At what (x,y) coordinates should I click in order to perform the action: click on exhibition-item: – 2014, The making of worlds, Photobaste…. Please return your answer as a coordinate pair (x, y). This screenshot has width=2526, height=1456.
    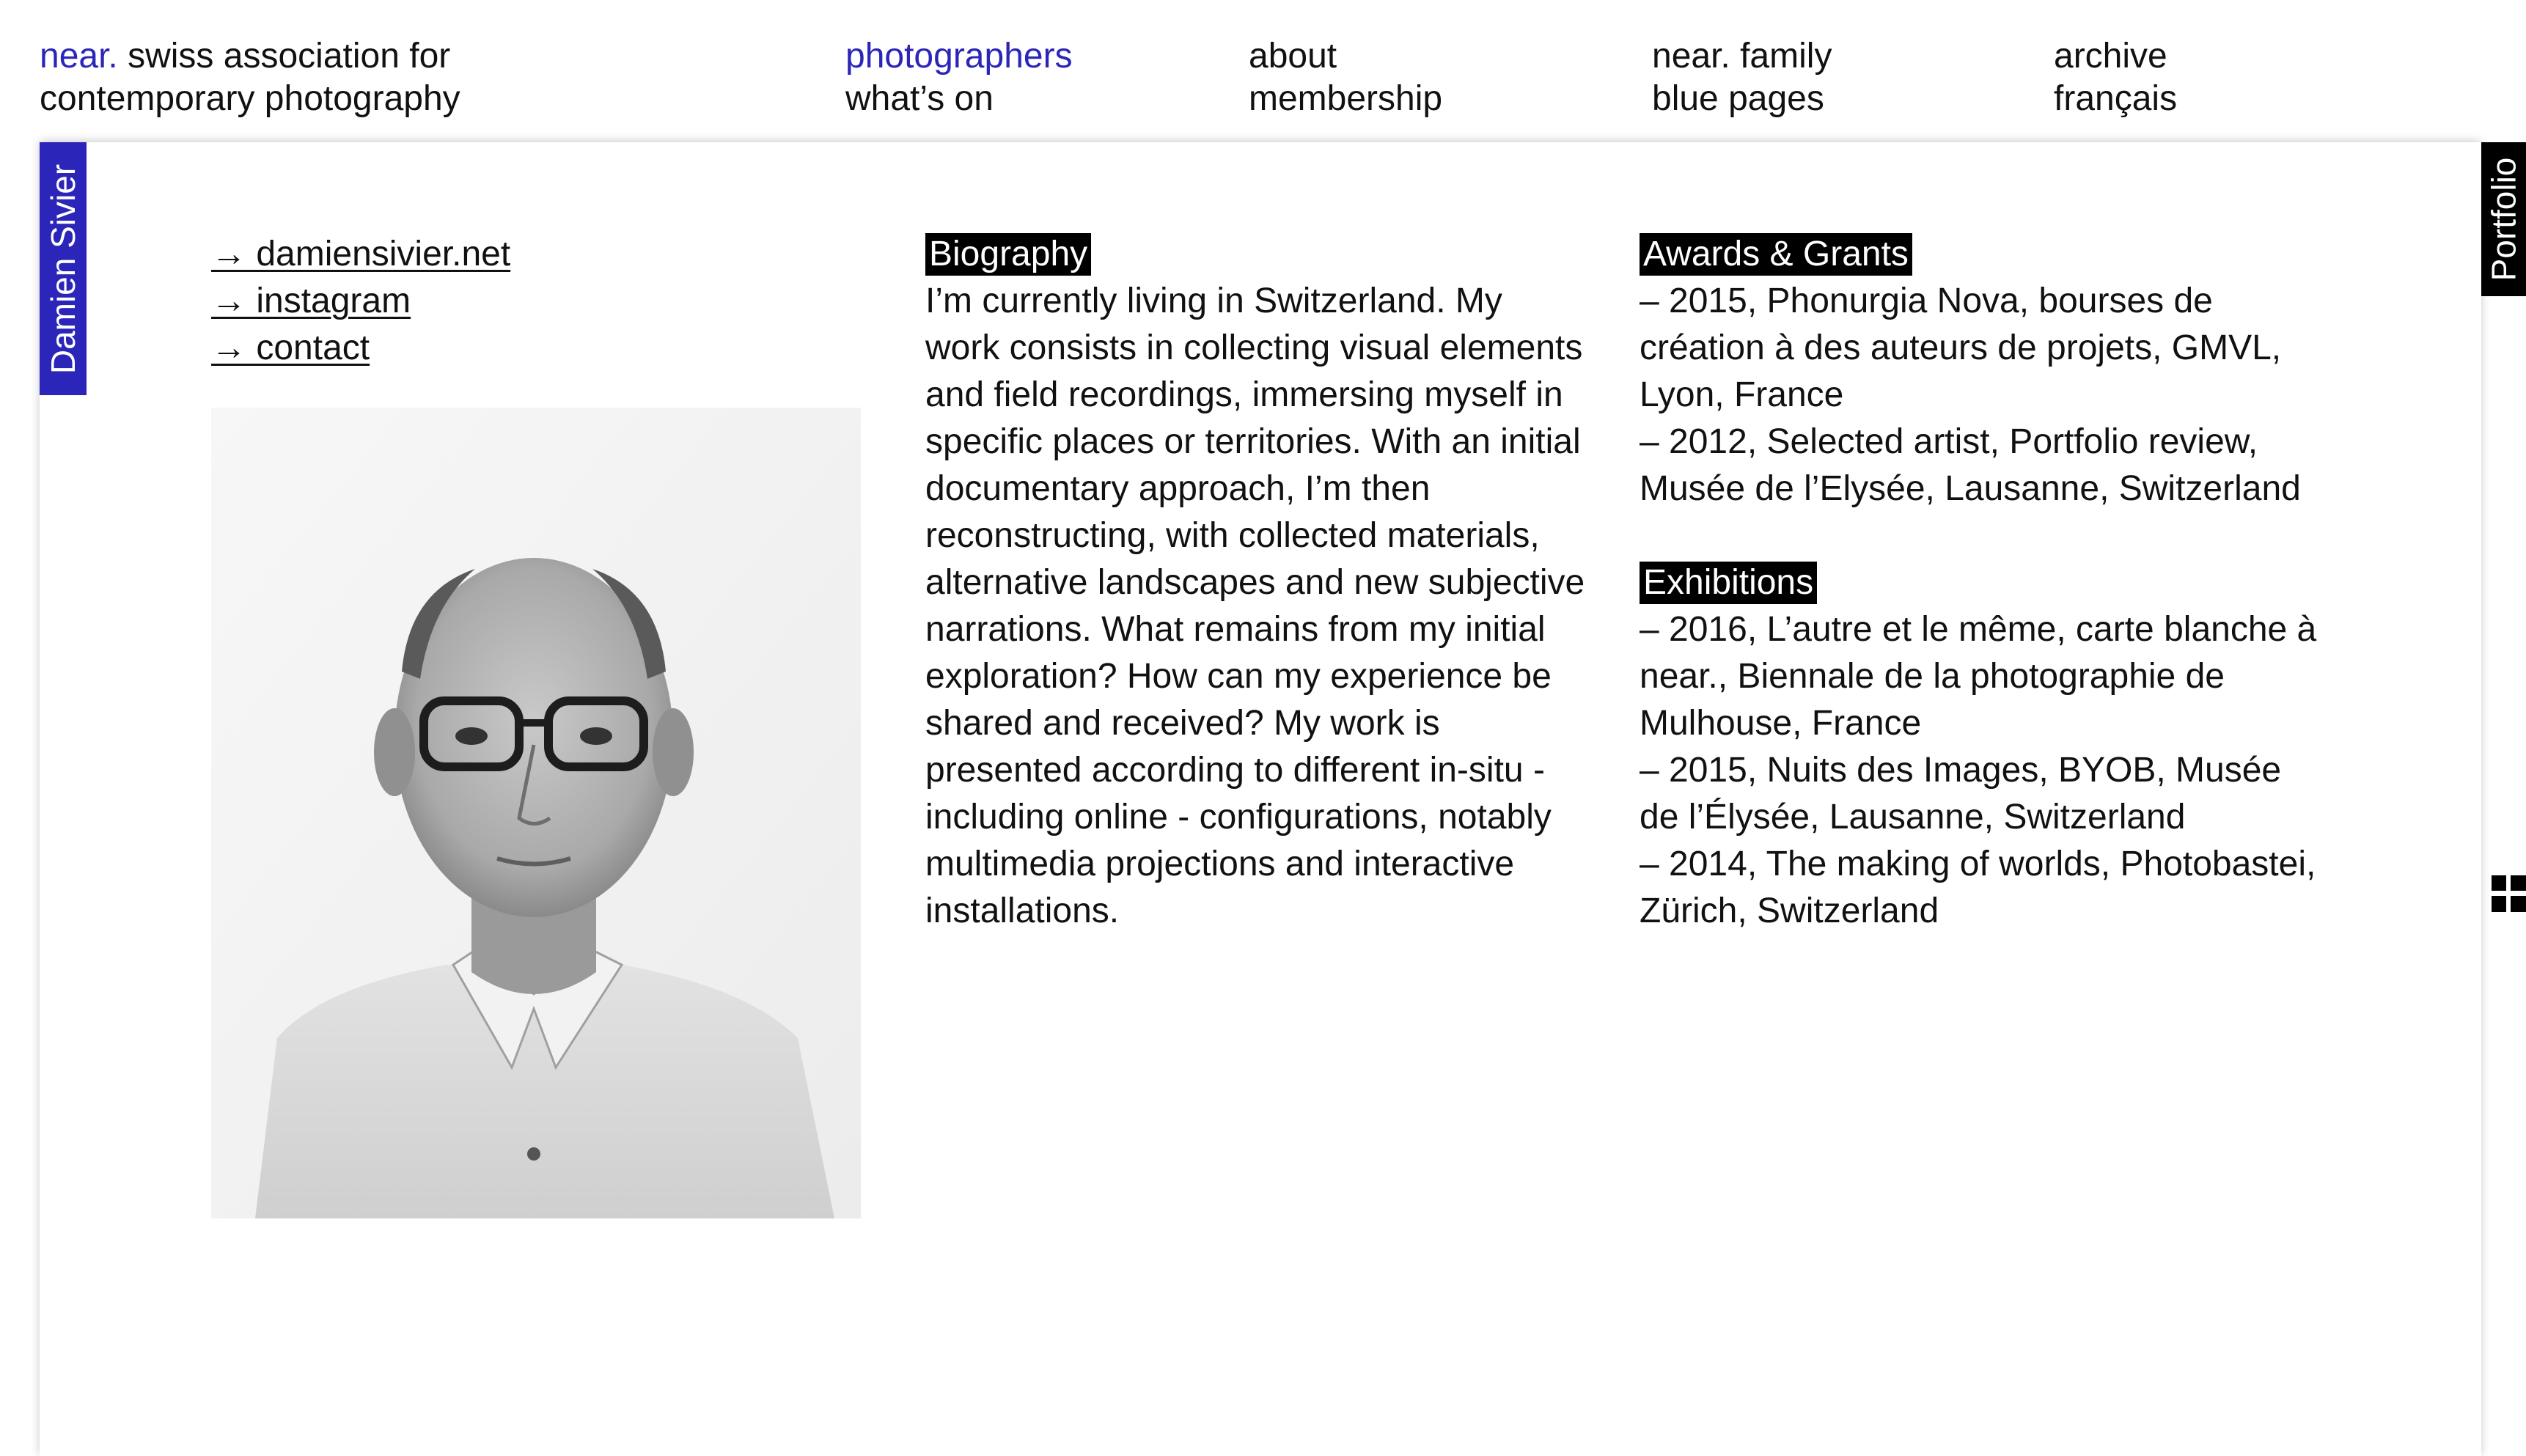
    Looking at the image, I should click on (1978, 887).